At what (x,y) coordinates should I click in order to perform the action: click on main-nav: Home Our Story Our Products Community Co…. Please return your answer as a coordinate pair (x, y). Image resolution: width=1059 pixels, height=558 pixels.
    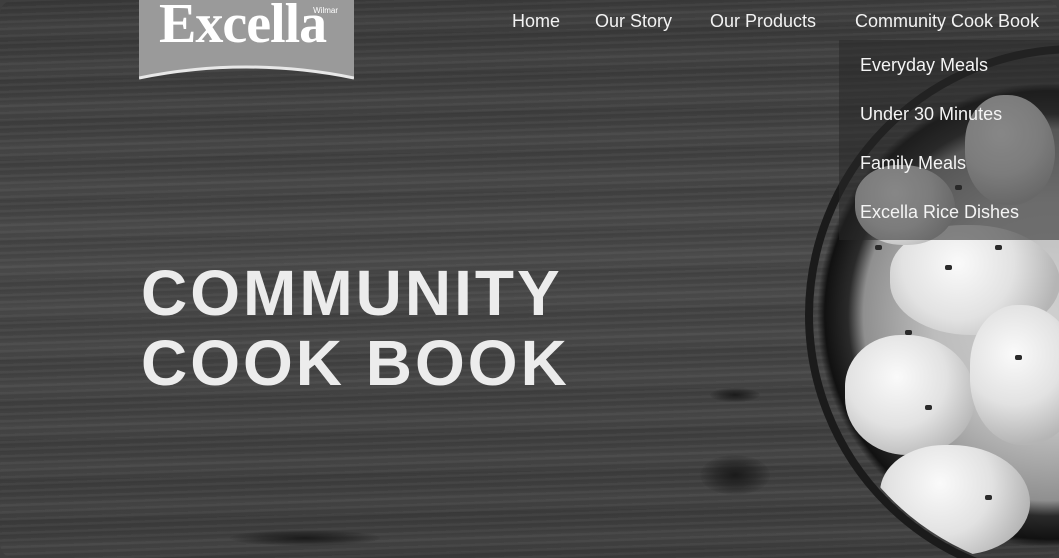
    Looking at the image, I should click on (529, 23).